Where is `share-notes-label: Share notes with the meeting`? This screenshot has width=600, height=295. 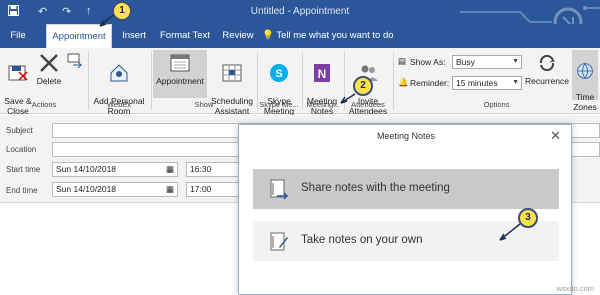
share-notes-label: Share notes with the meeting is located at coordinates (375, 188).